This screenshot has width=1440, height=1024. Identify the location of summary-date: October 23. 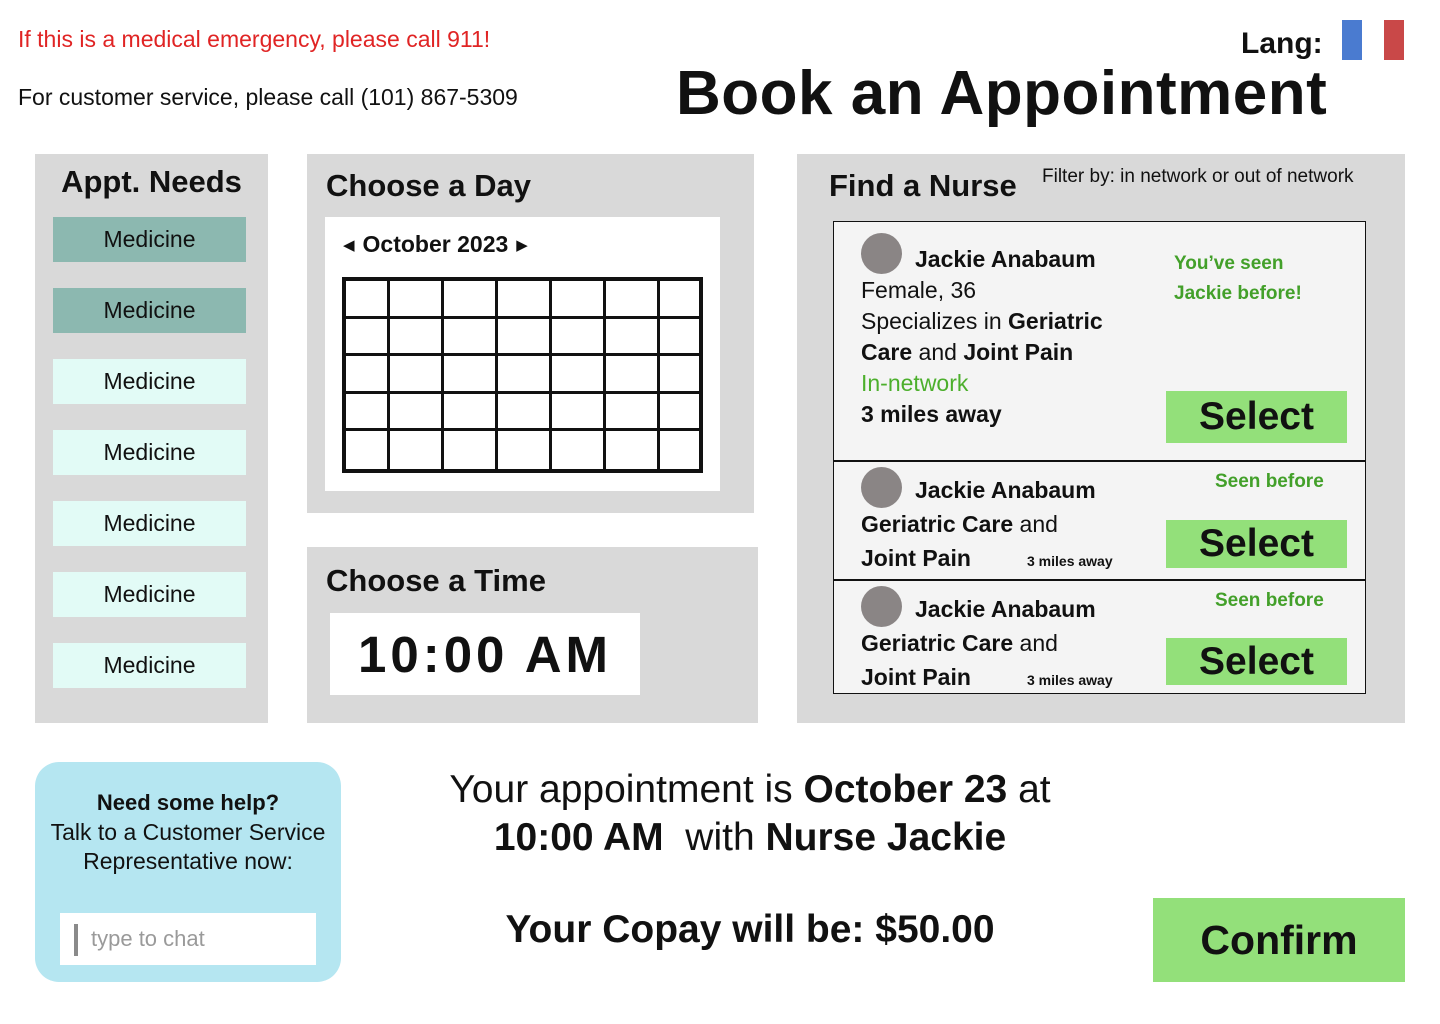
(905, 789).